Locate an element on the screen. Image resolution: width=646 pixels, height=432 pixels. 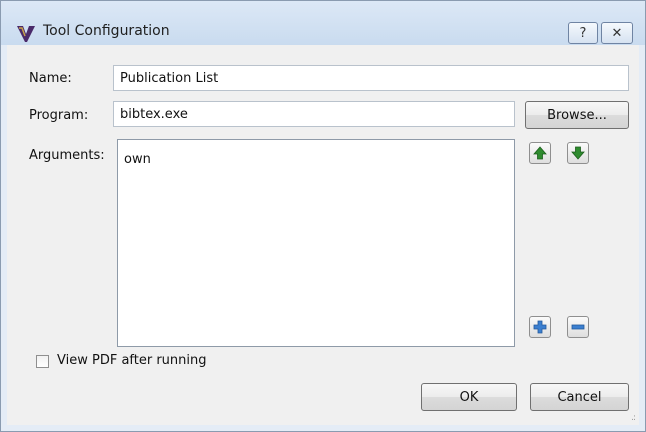
close-icon: ✕ is located at coordinates (617, 33).